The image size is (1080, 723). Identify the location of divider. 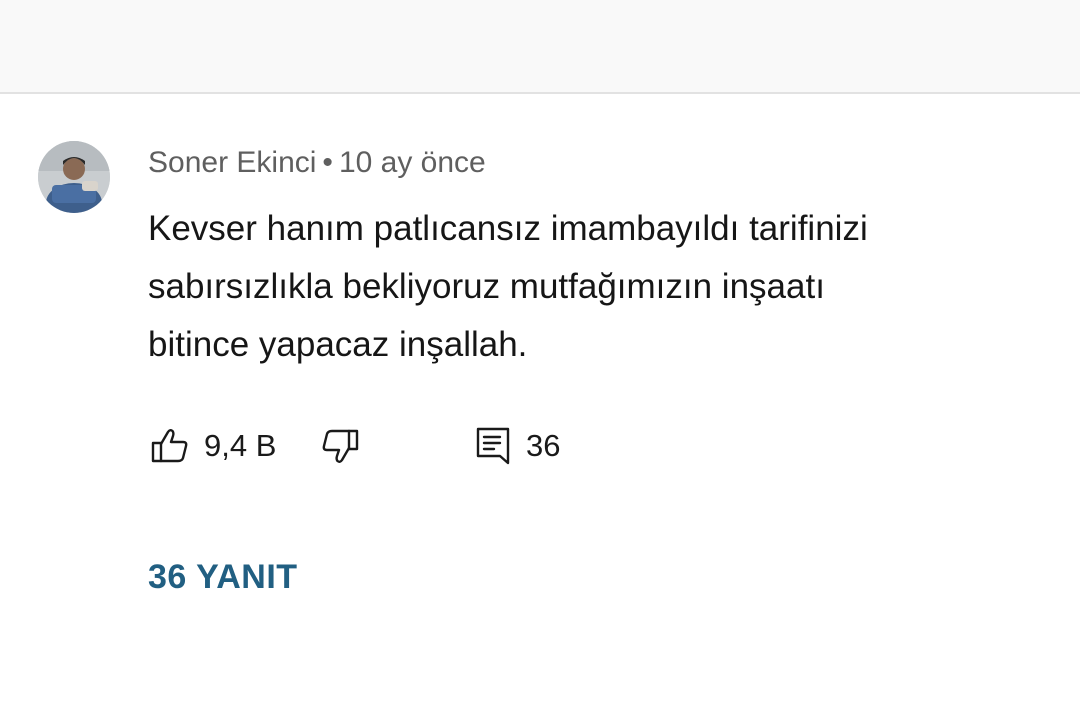
(540, 93).